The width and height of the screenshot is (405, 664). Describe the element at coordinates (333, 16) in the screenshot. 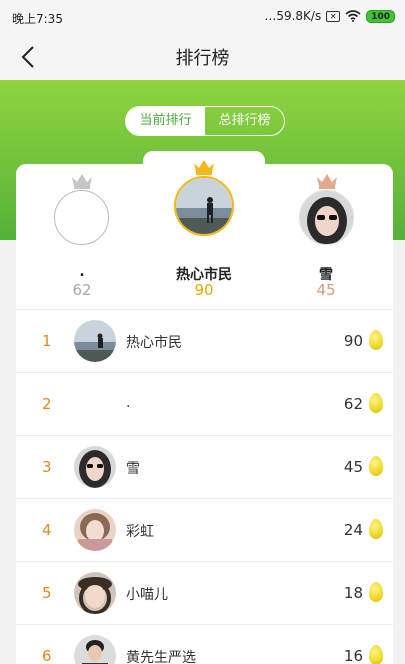

I see `sim-icon: ✕` at that location.